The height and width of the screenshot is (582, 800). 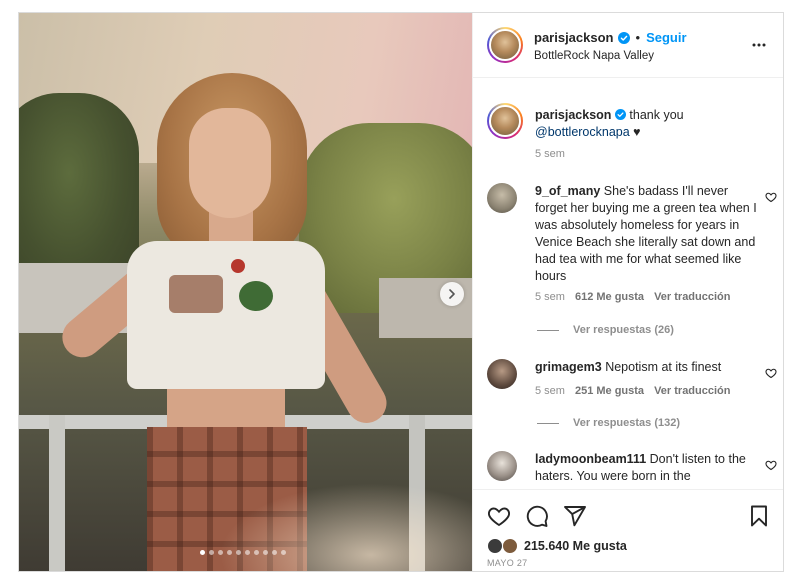 What do you see at coordinates (537, 516) in the screenshot?
I see `comment-icon` at bounding box center [537, 516].